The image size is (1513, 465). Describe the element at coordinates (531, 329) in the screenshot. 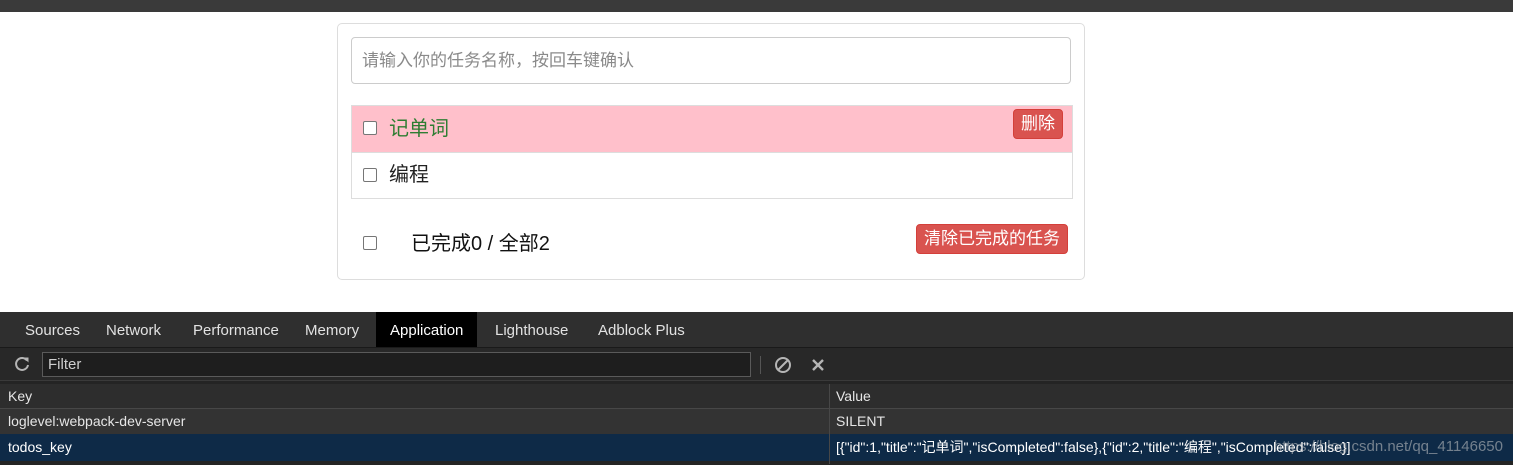

I see `tab-lighthouse: Lighthouse` at that location.